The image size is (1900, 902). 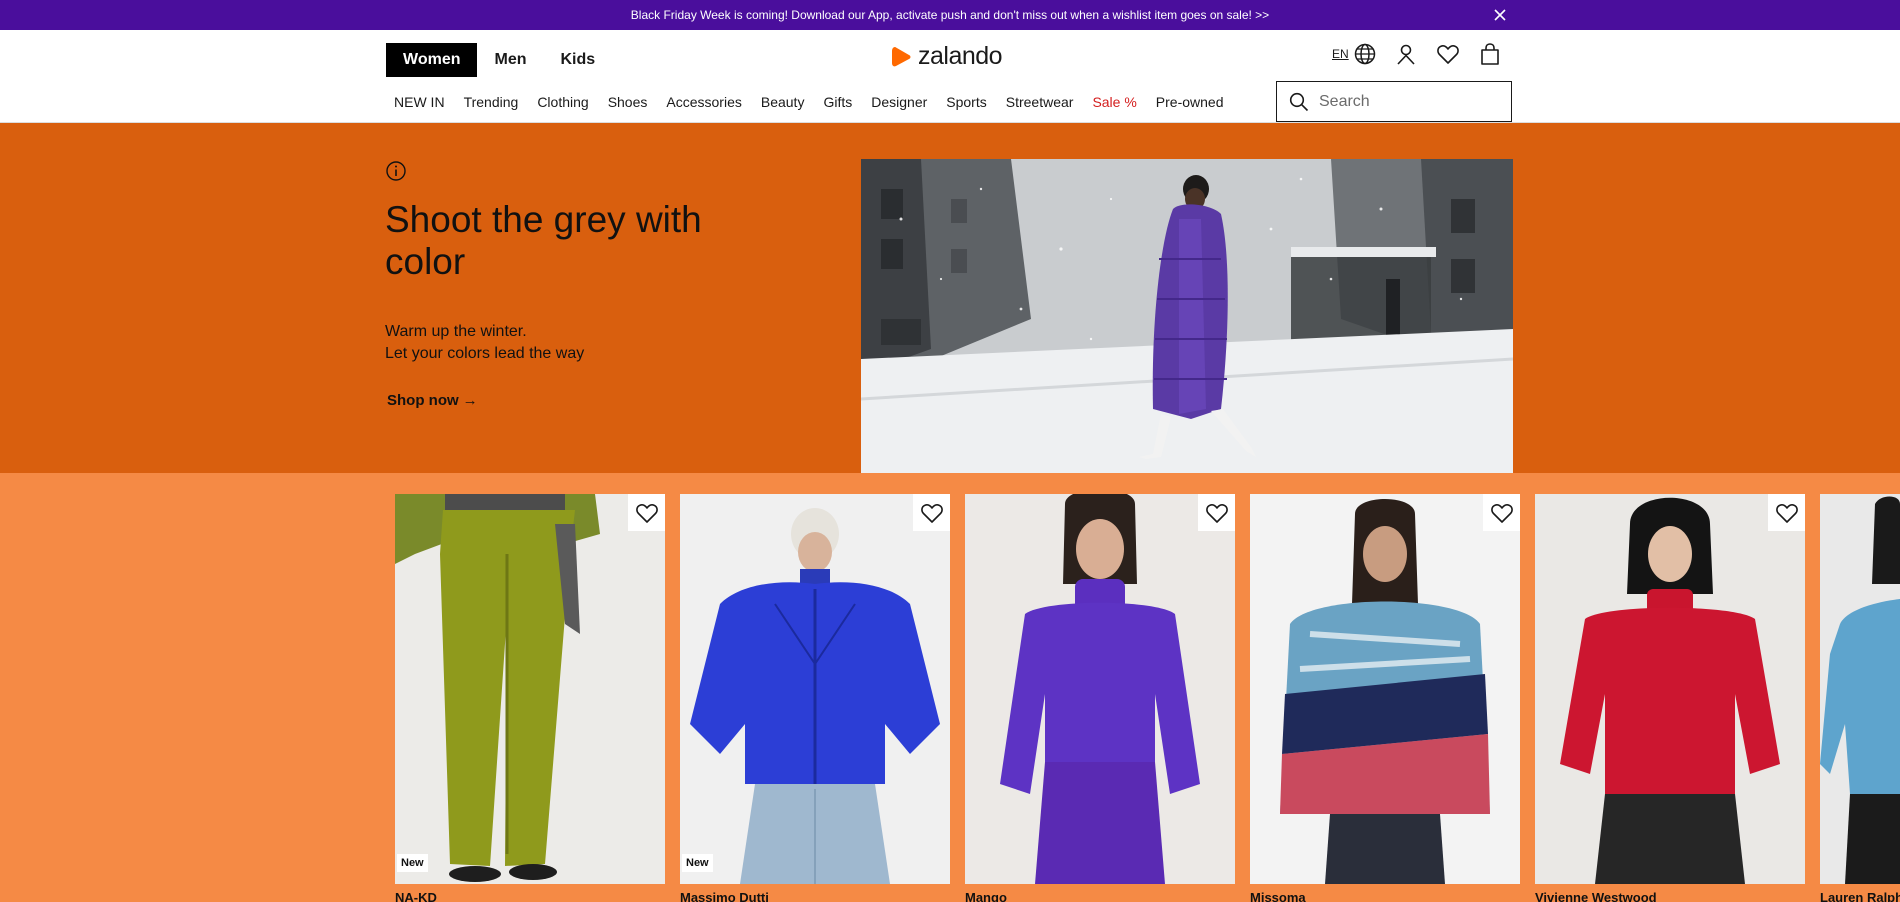 I want to click on nav-trending: Trending, so click(x=491, y=102).